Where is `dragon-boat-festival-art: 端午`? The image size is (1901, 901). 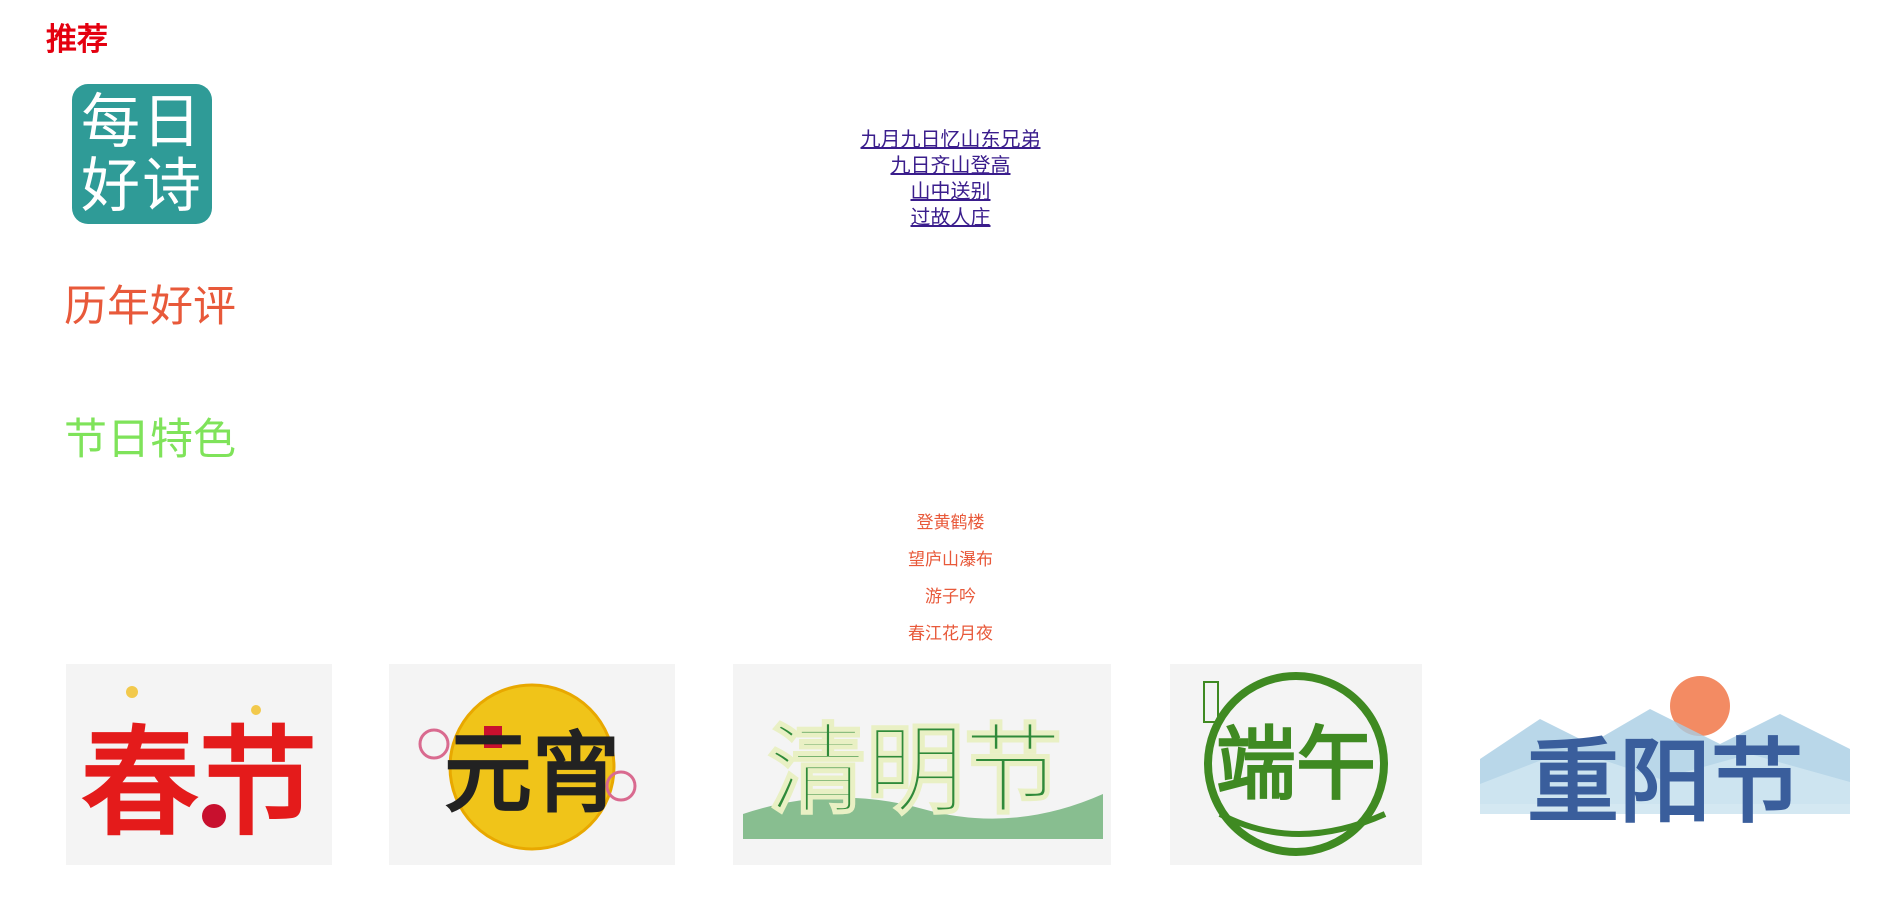
dragon-boat-festival-art: 端午 is located at coordinates (1295, 764).